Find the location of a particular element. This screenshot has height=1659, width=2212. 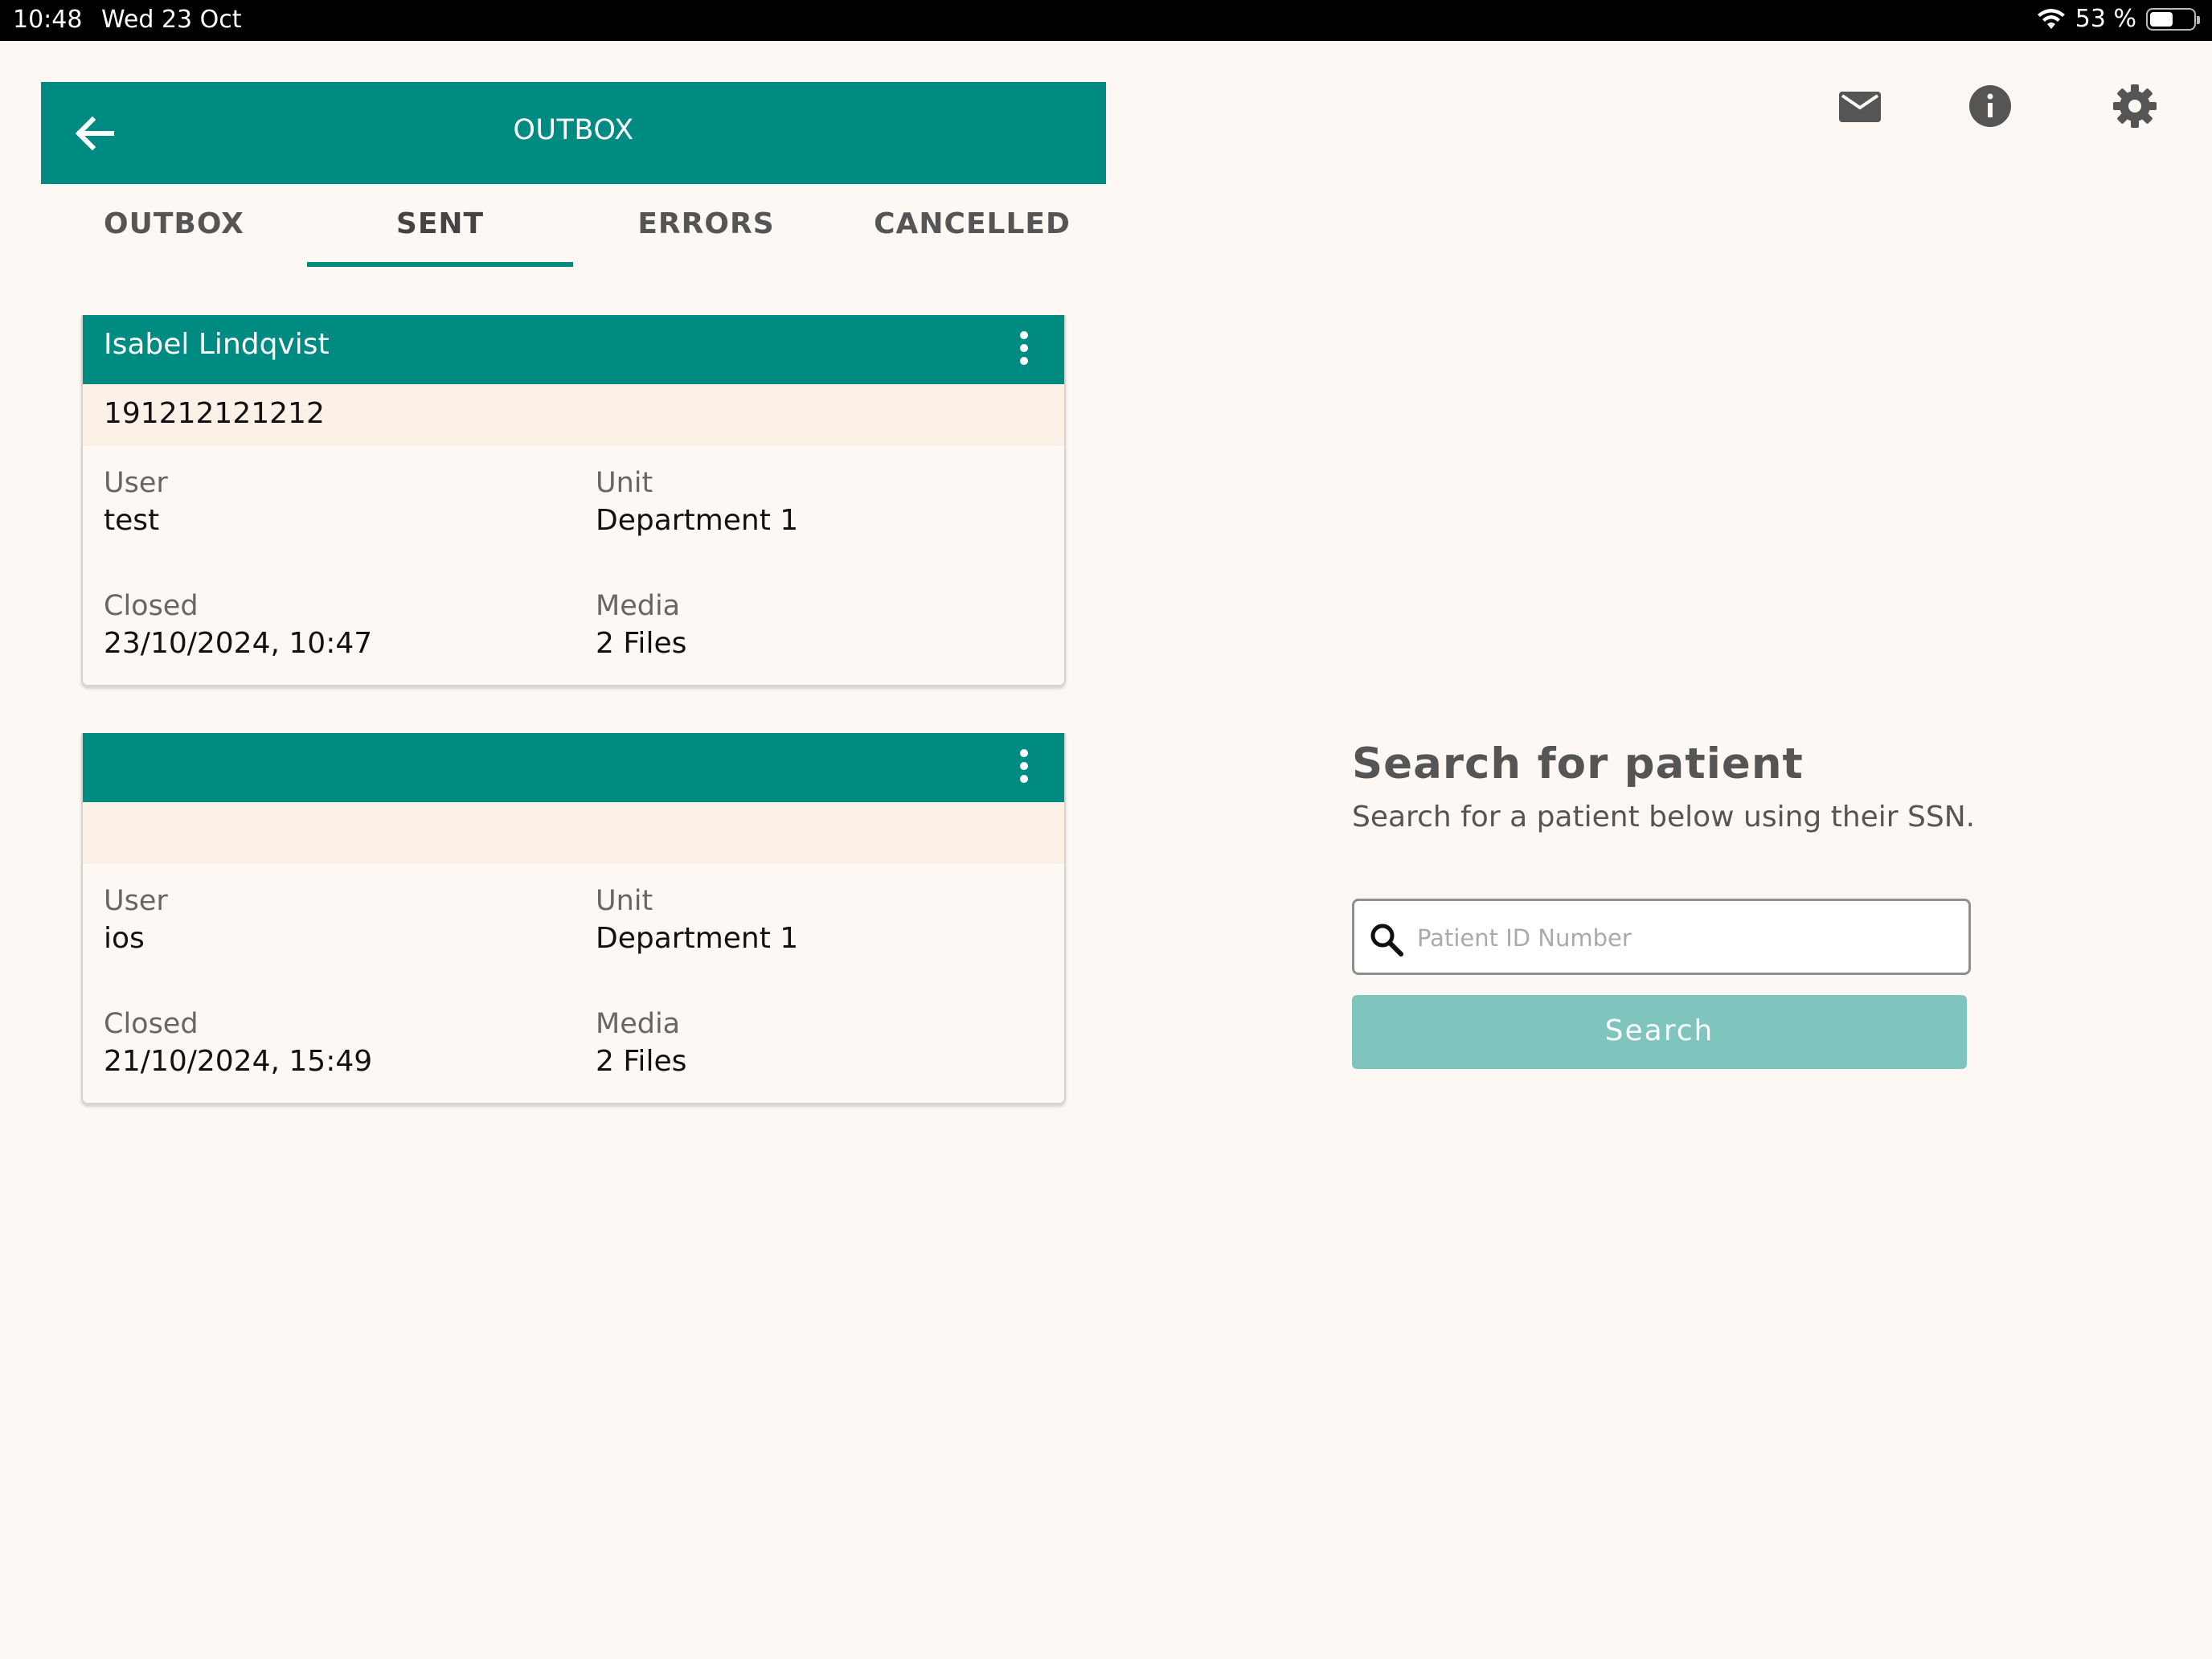

battery-icon is located at coordinates (2173, 19).